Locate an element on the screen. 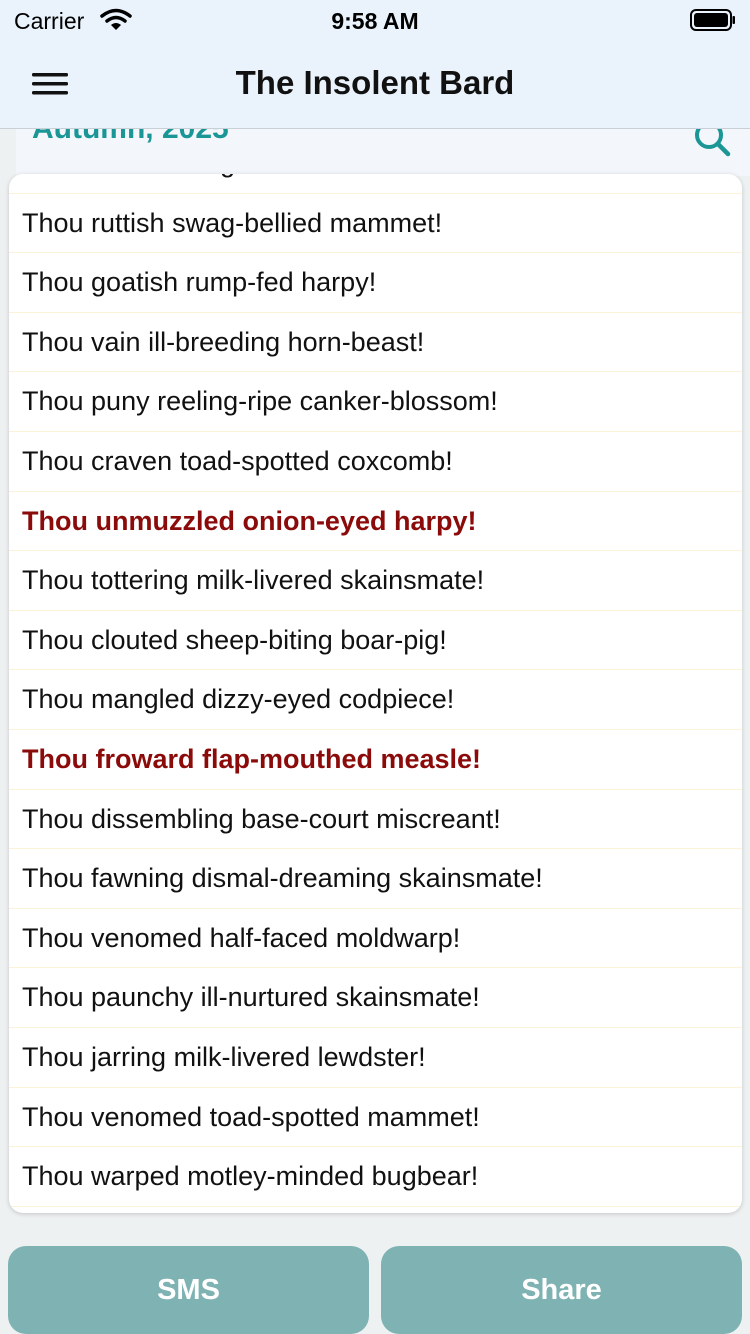 The height and width of the screenshot is (1334, 750). list-item: Thou goatish rump-fed harpy! is located at coordinates (375, 283).